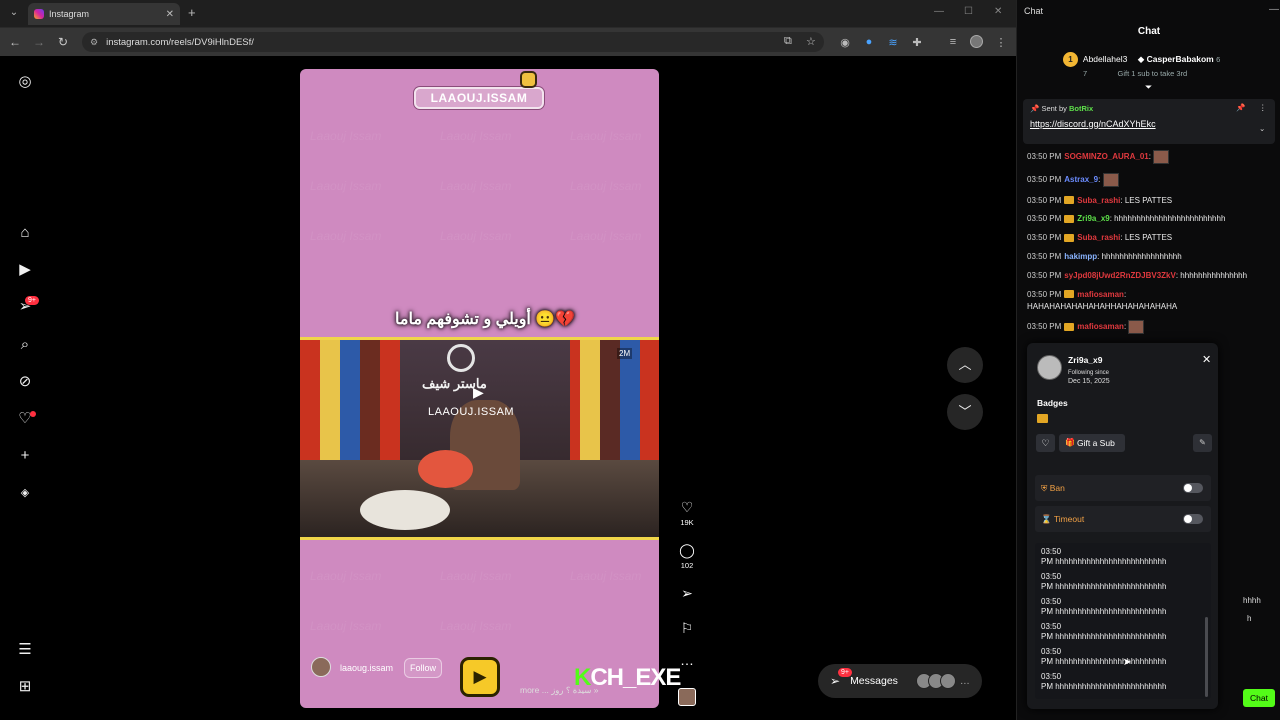 The width and height of the screenshot is (1280, 720). What do you see at coordinates (687, 550) in the screenshot?
I see `comment-icon: ◯` at bounding box center [687, 550].